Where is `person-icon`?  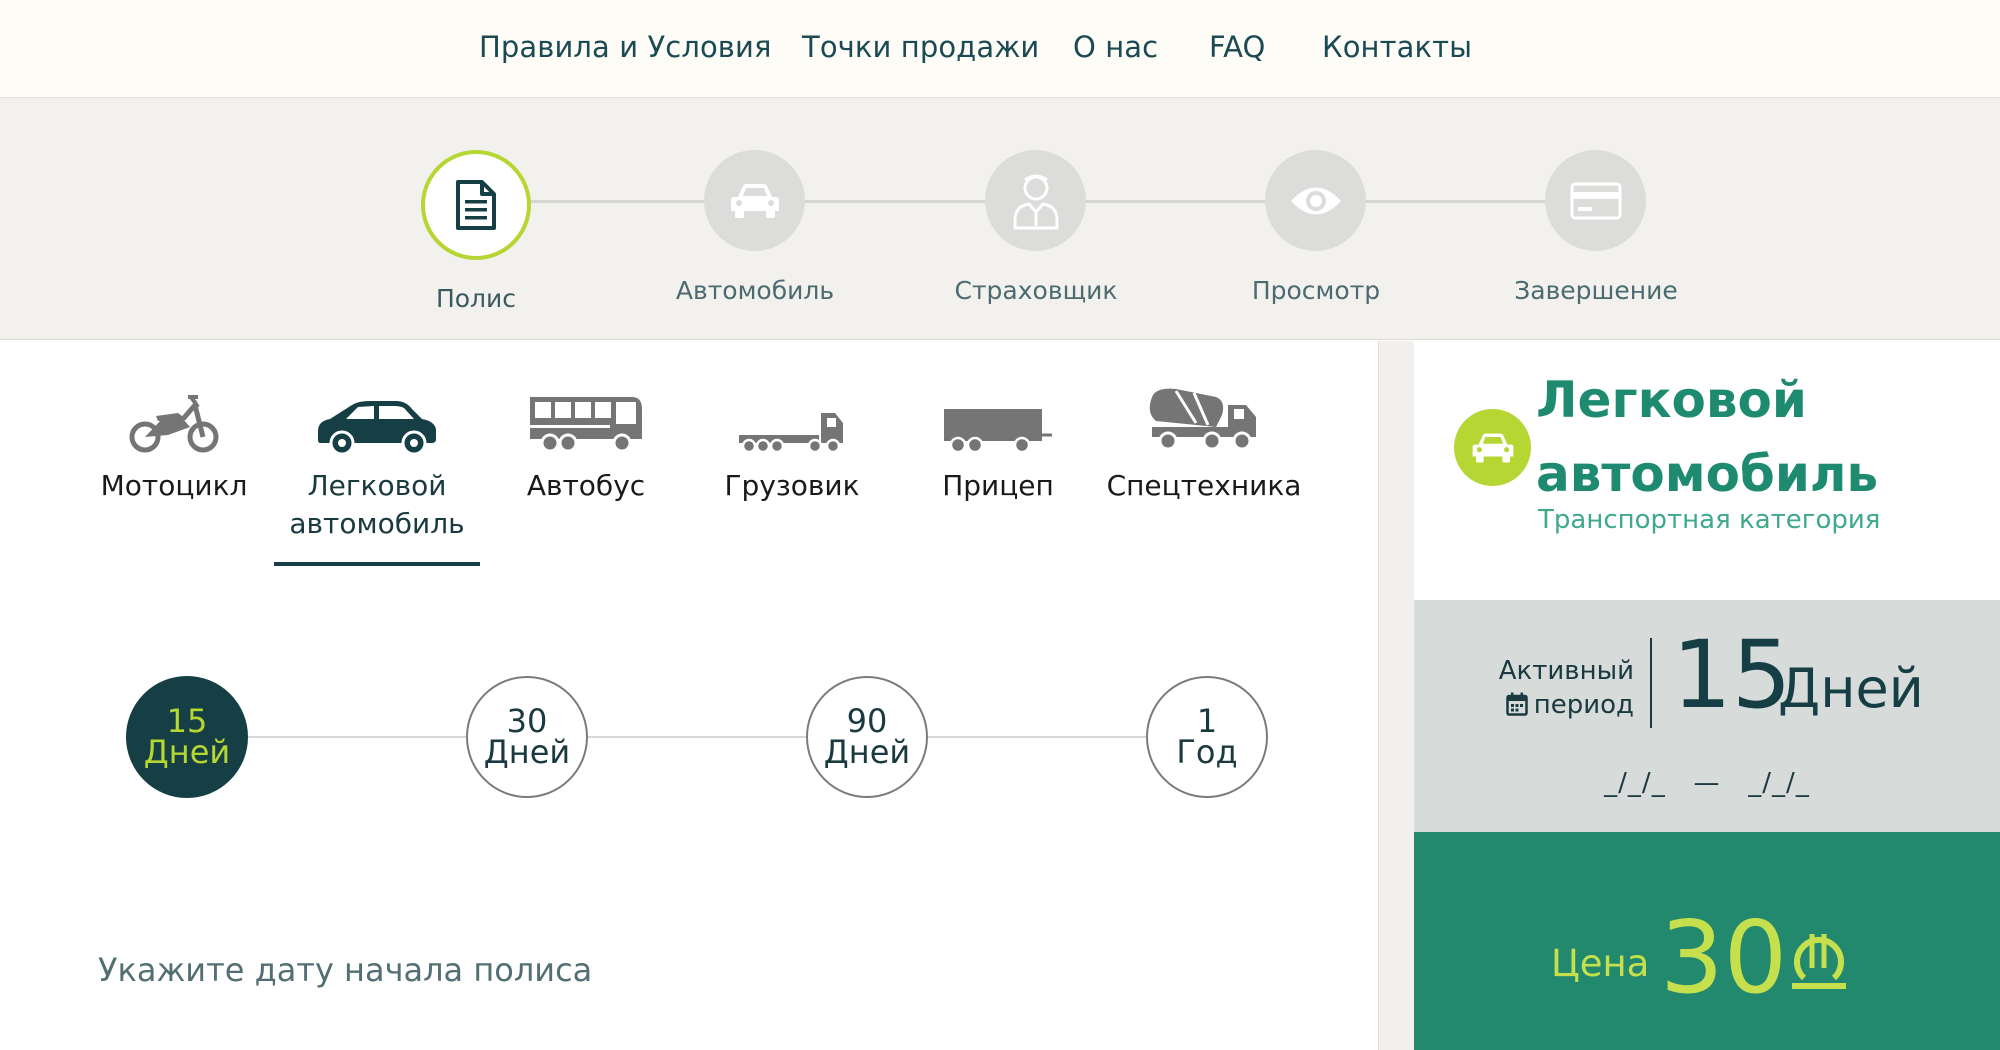
person-icon is located at coordinates (1035, 201).